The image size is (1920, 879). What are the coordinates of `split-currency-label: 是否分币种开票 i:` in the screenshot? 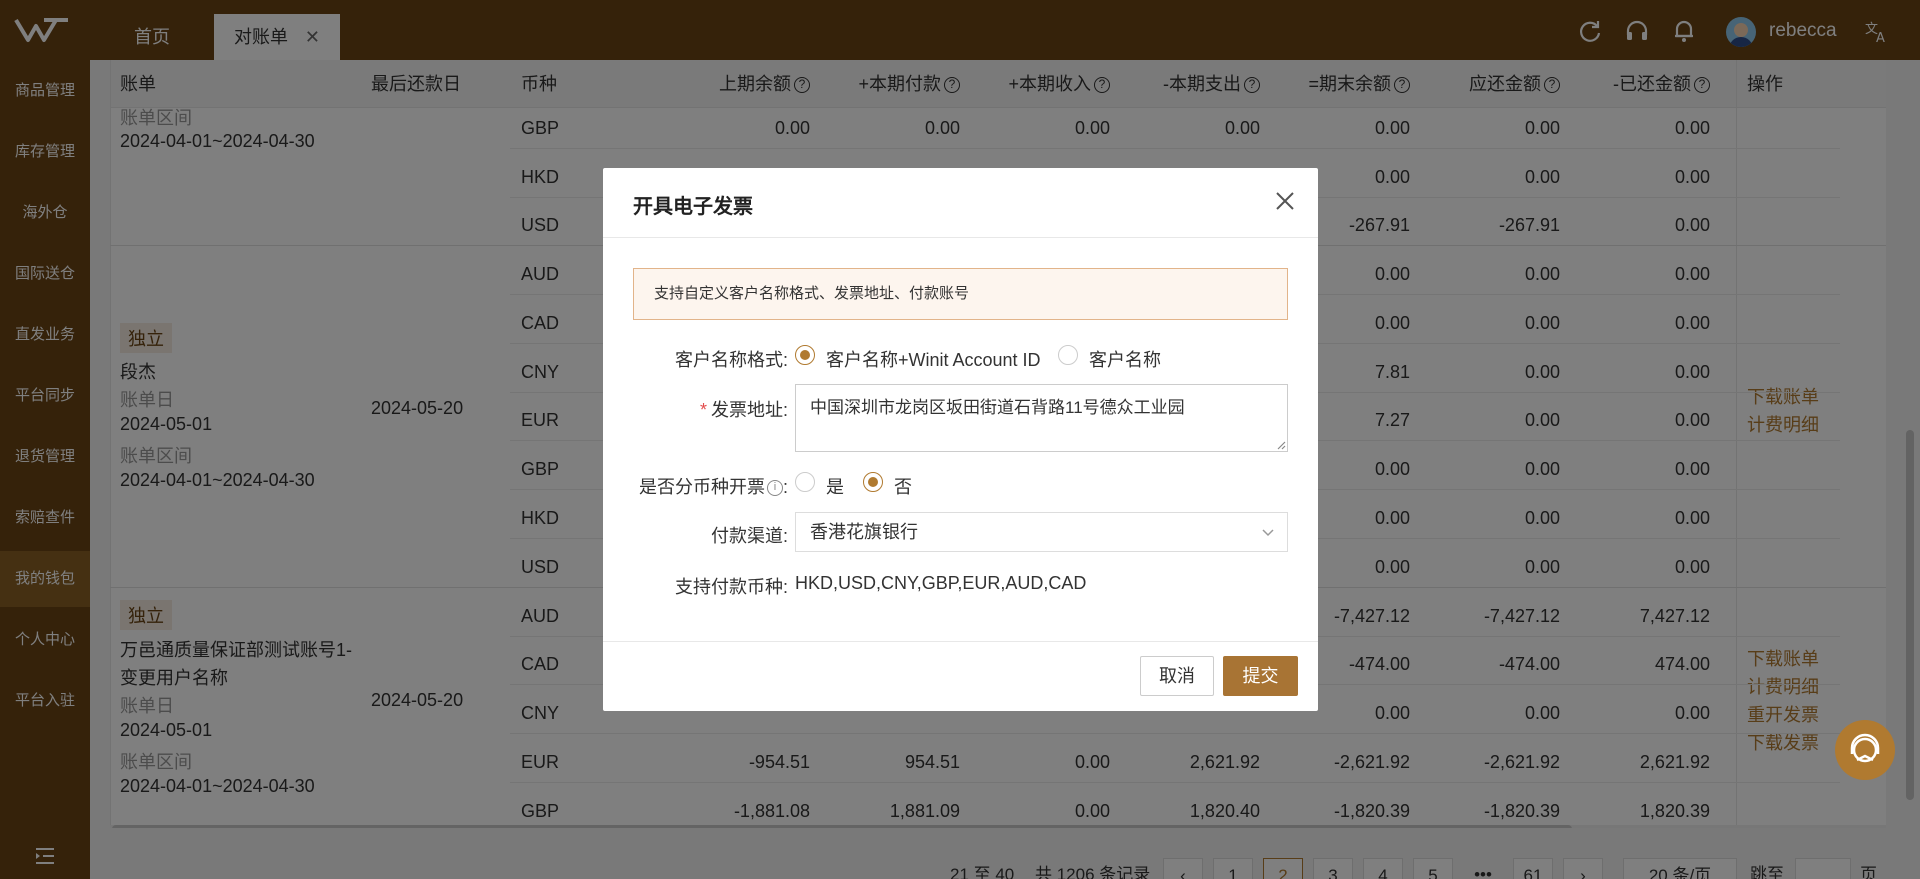 It's located at (713, 487).